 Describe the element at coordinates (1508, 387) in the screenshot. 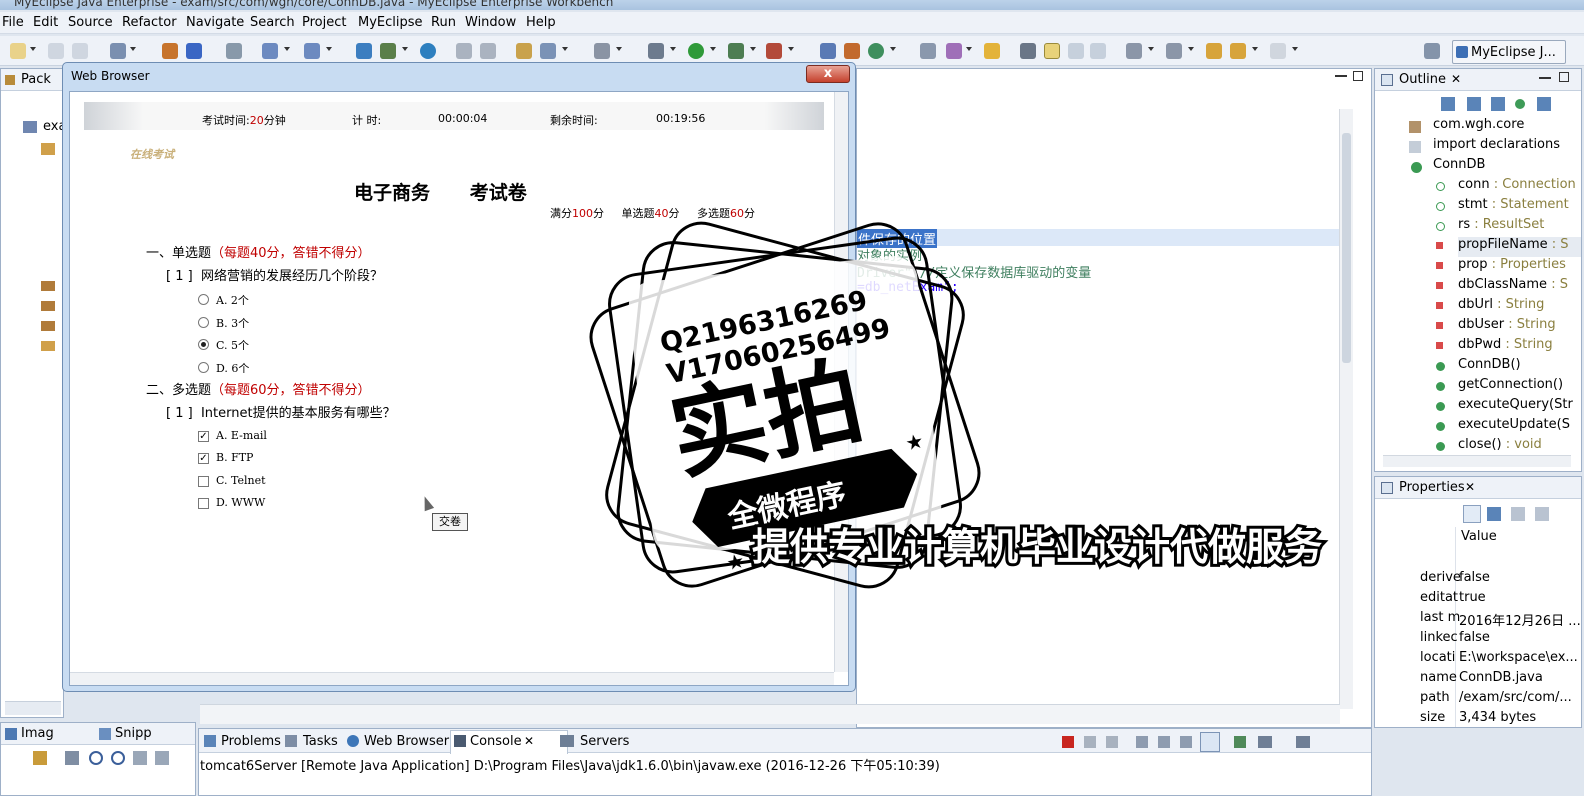

I see `outline-item-method: getConnection()` at that location.